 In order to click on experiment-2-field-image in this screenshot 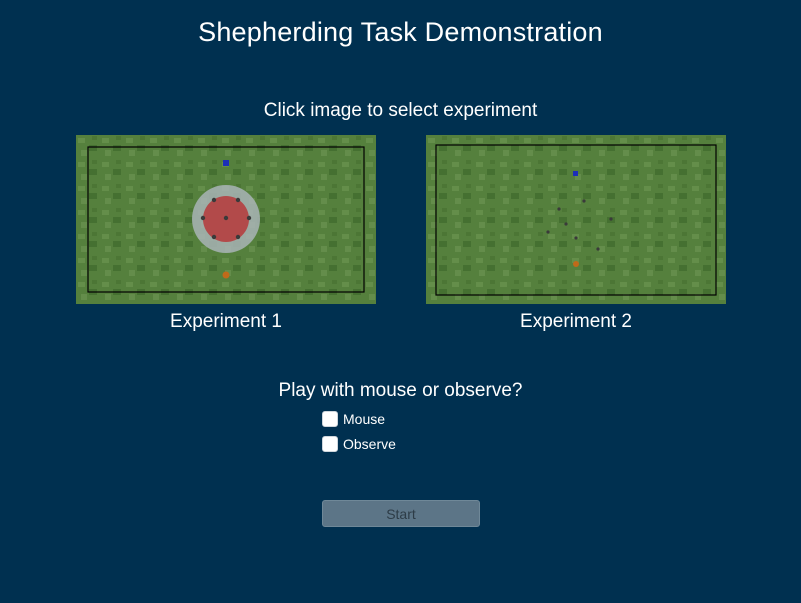, I will do `click(576, 219)`.